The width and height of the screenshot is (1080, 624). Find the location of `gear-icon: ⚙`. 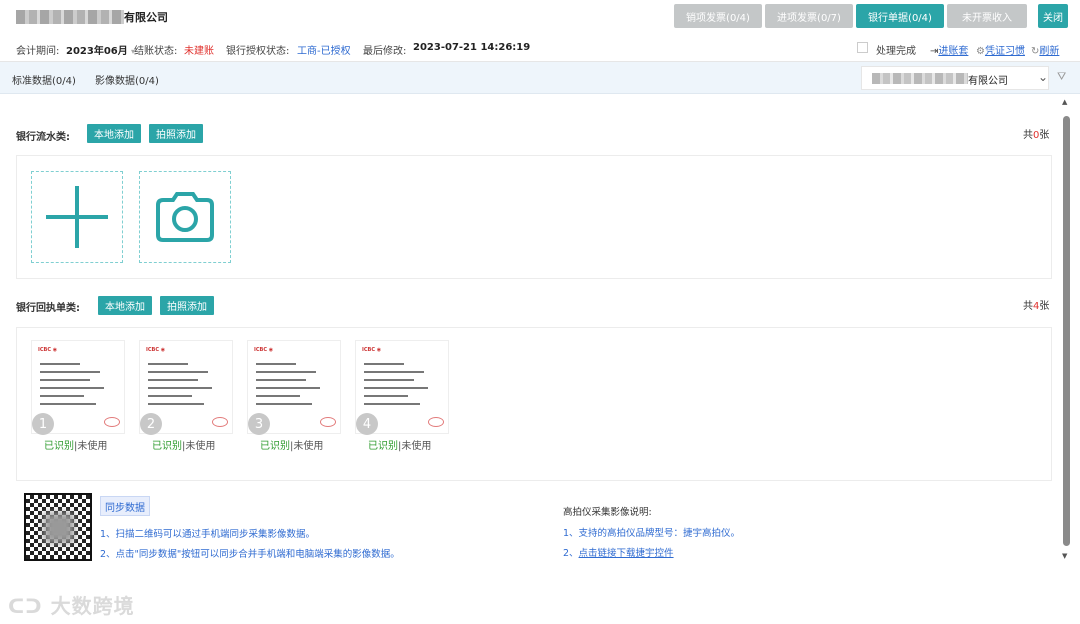

gear-icon: ⚙ is located at coordinates (980, 51).